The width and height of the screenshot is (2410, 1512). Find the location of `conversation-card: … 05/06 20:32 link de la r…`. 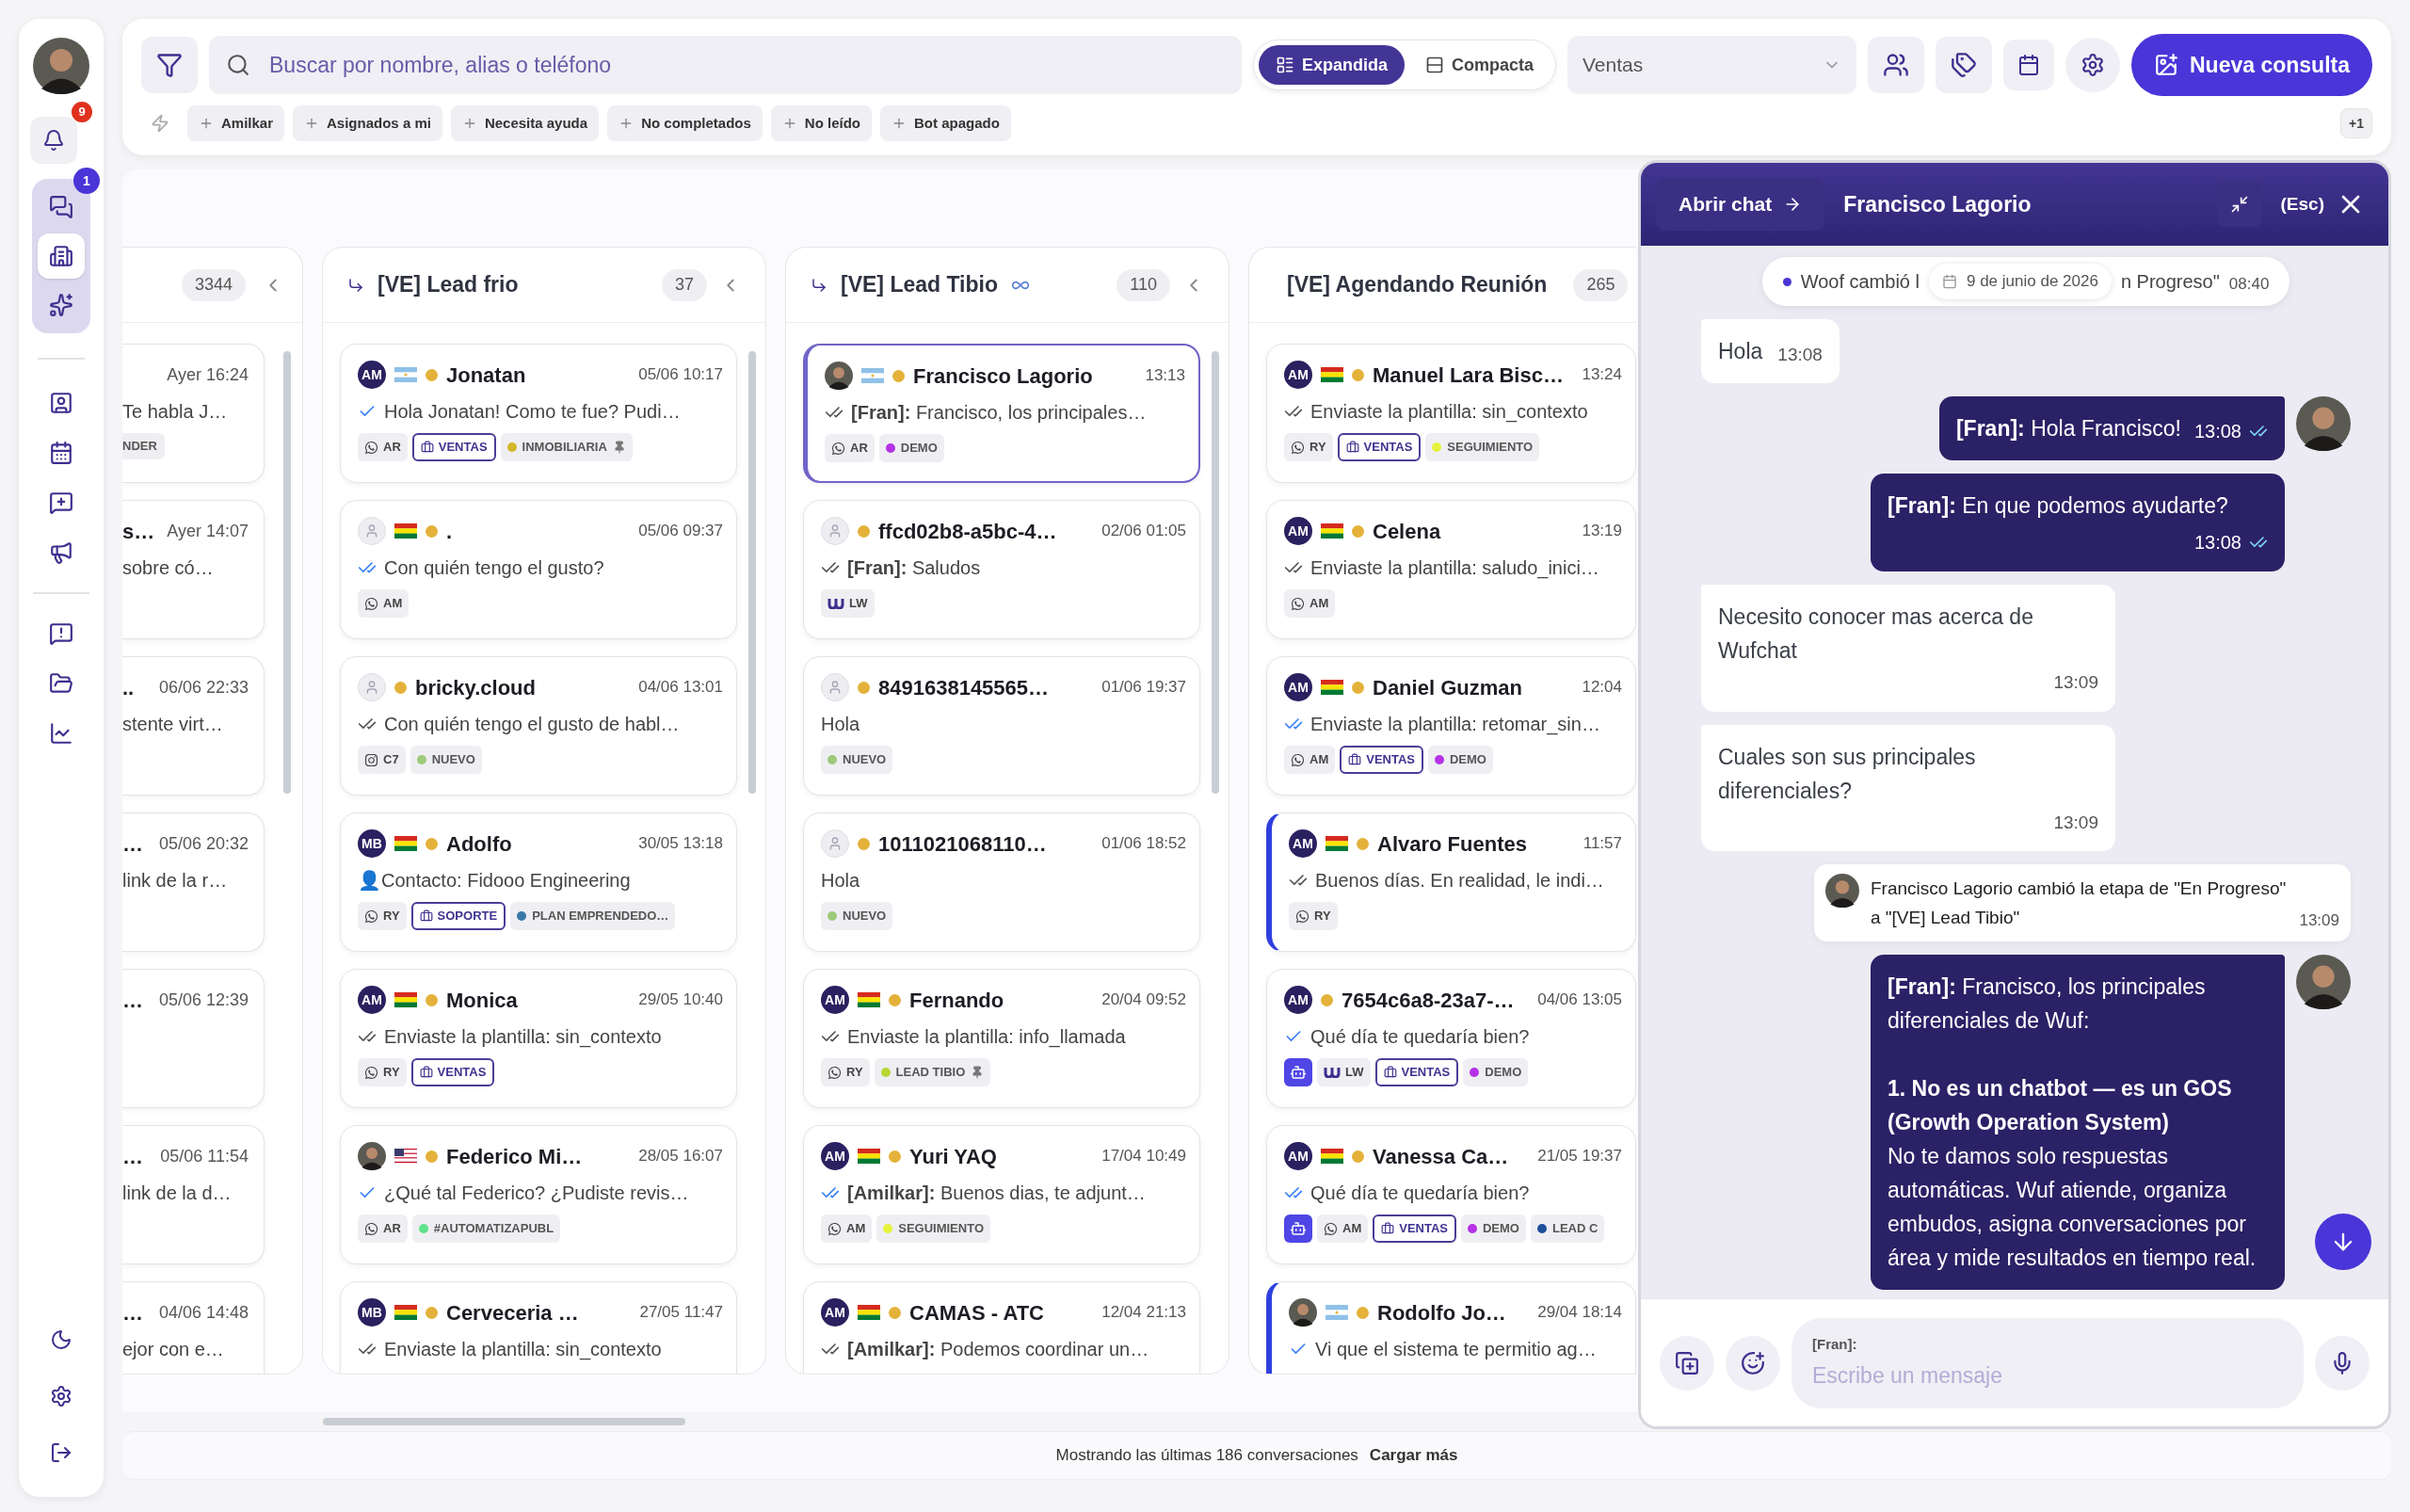

conversation-card: … 05/06 20:32 link de la r… is located at coordinates (193, 882).